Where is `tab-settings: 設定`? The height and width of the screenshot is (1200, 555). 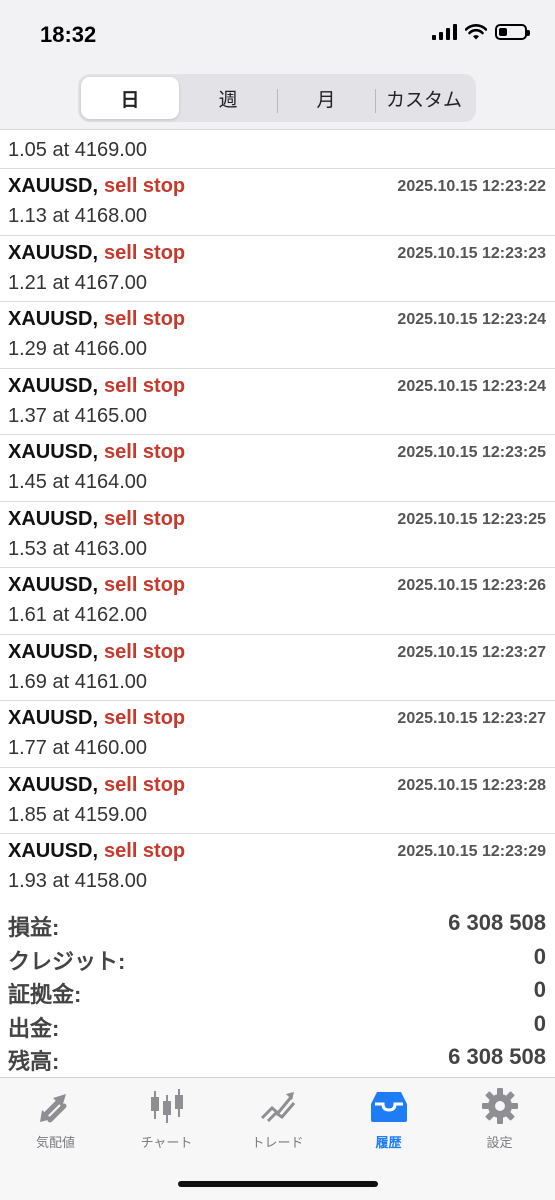
tab-settings: 設定 is located at coordinates (499, 1119).